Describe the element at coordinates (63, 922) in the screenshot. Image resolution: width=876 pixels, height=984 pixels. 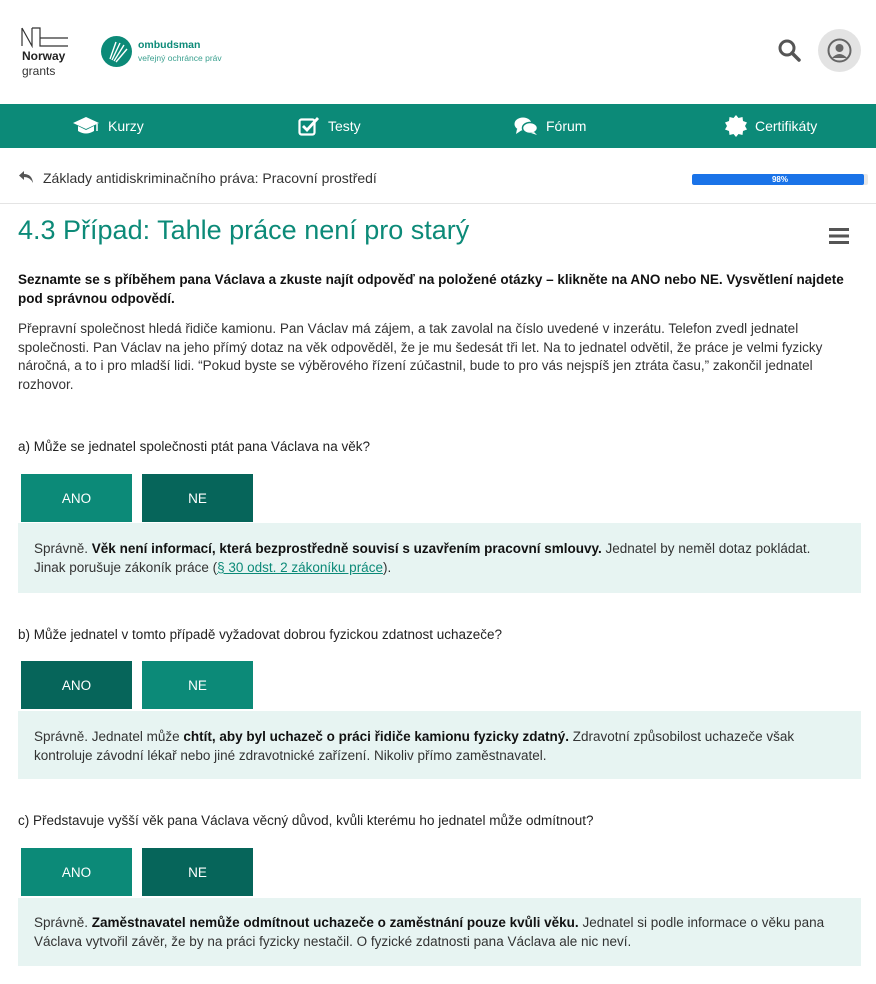
I see `answer-c-prefix: Správně.` at that location.